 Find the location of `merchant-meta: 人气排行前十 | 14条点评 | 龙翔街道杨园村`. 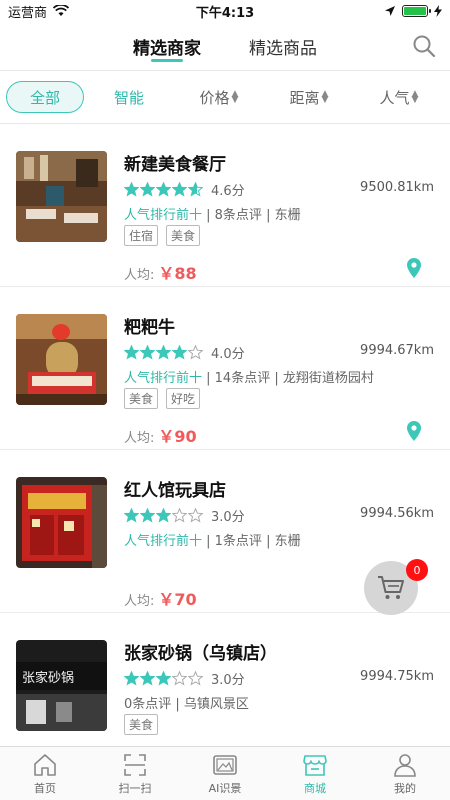

merchant-meta: 人气排行前十 | 14条点评 | 龙翔街道杨园村 is located at coordinates (249, 376).